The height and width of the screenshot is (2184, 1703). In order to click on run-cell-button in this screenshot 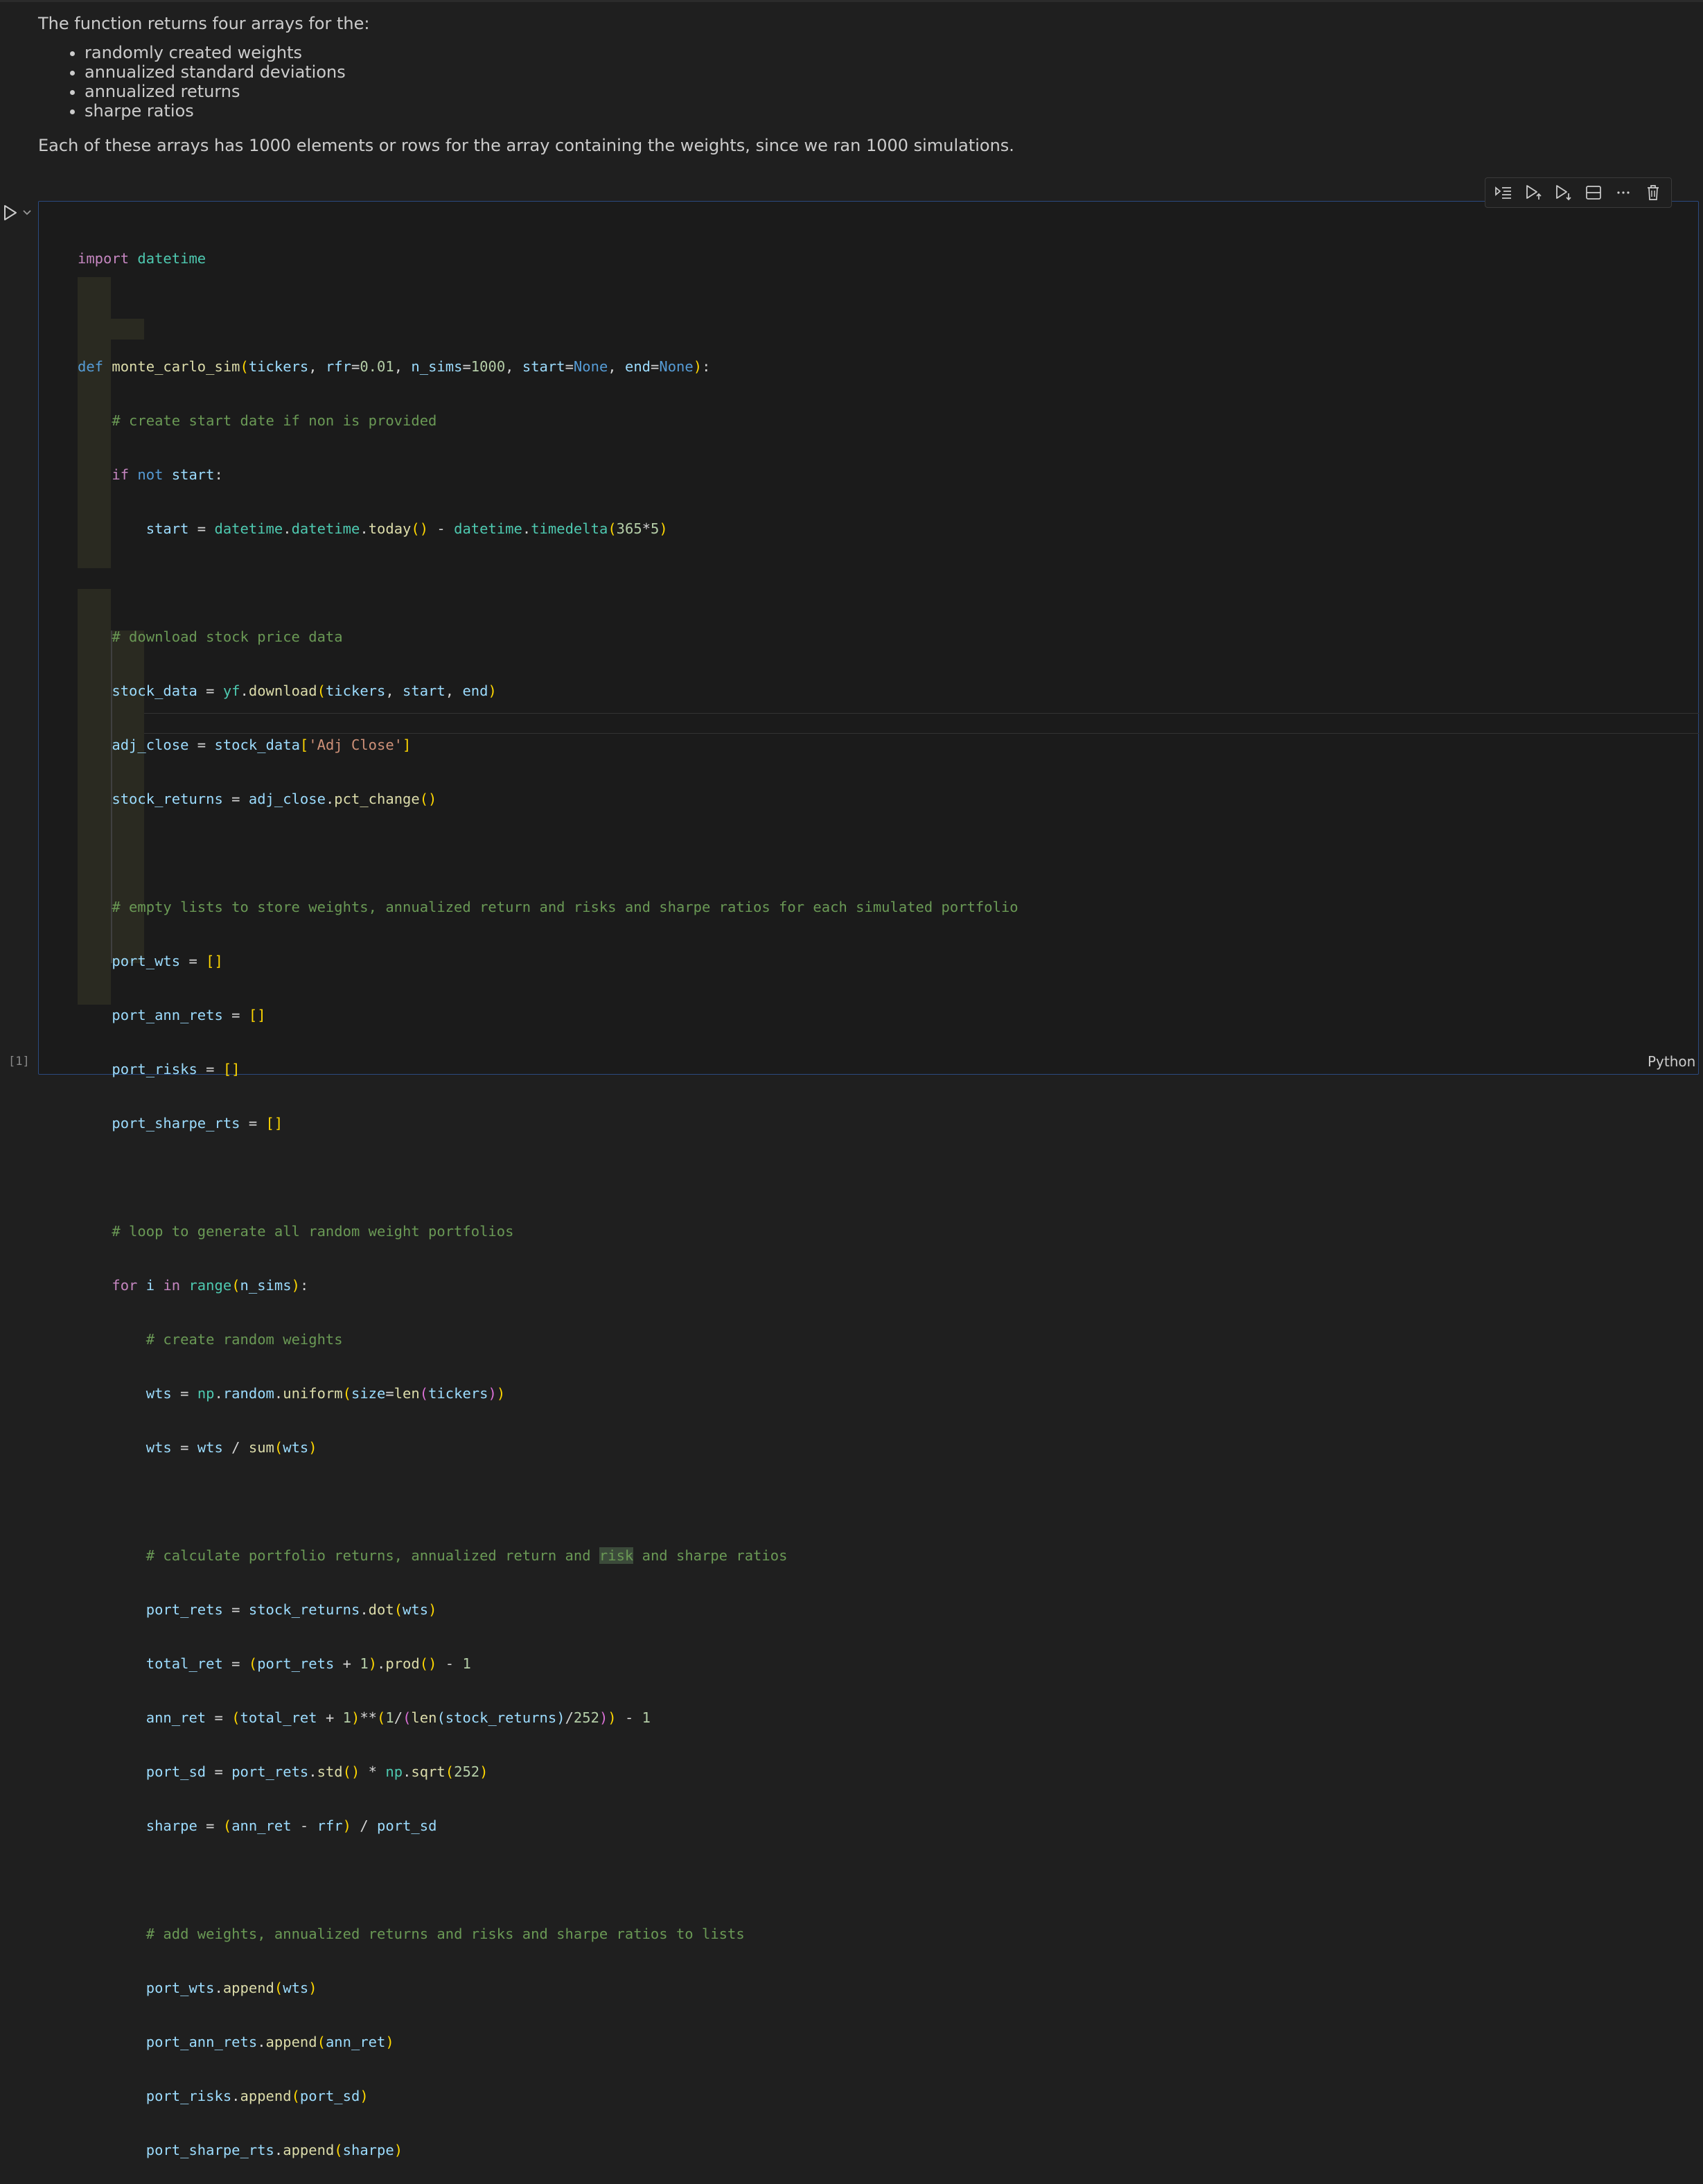, I will do `click(10, 213)`.